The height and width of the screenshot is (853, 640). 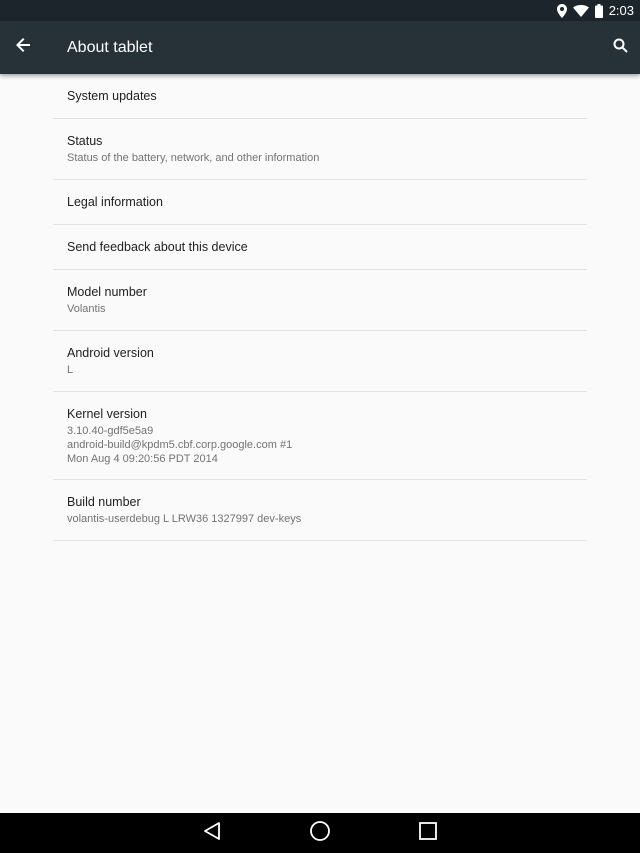 I want to click on nav-back-button, so click(x=212, y=833).